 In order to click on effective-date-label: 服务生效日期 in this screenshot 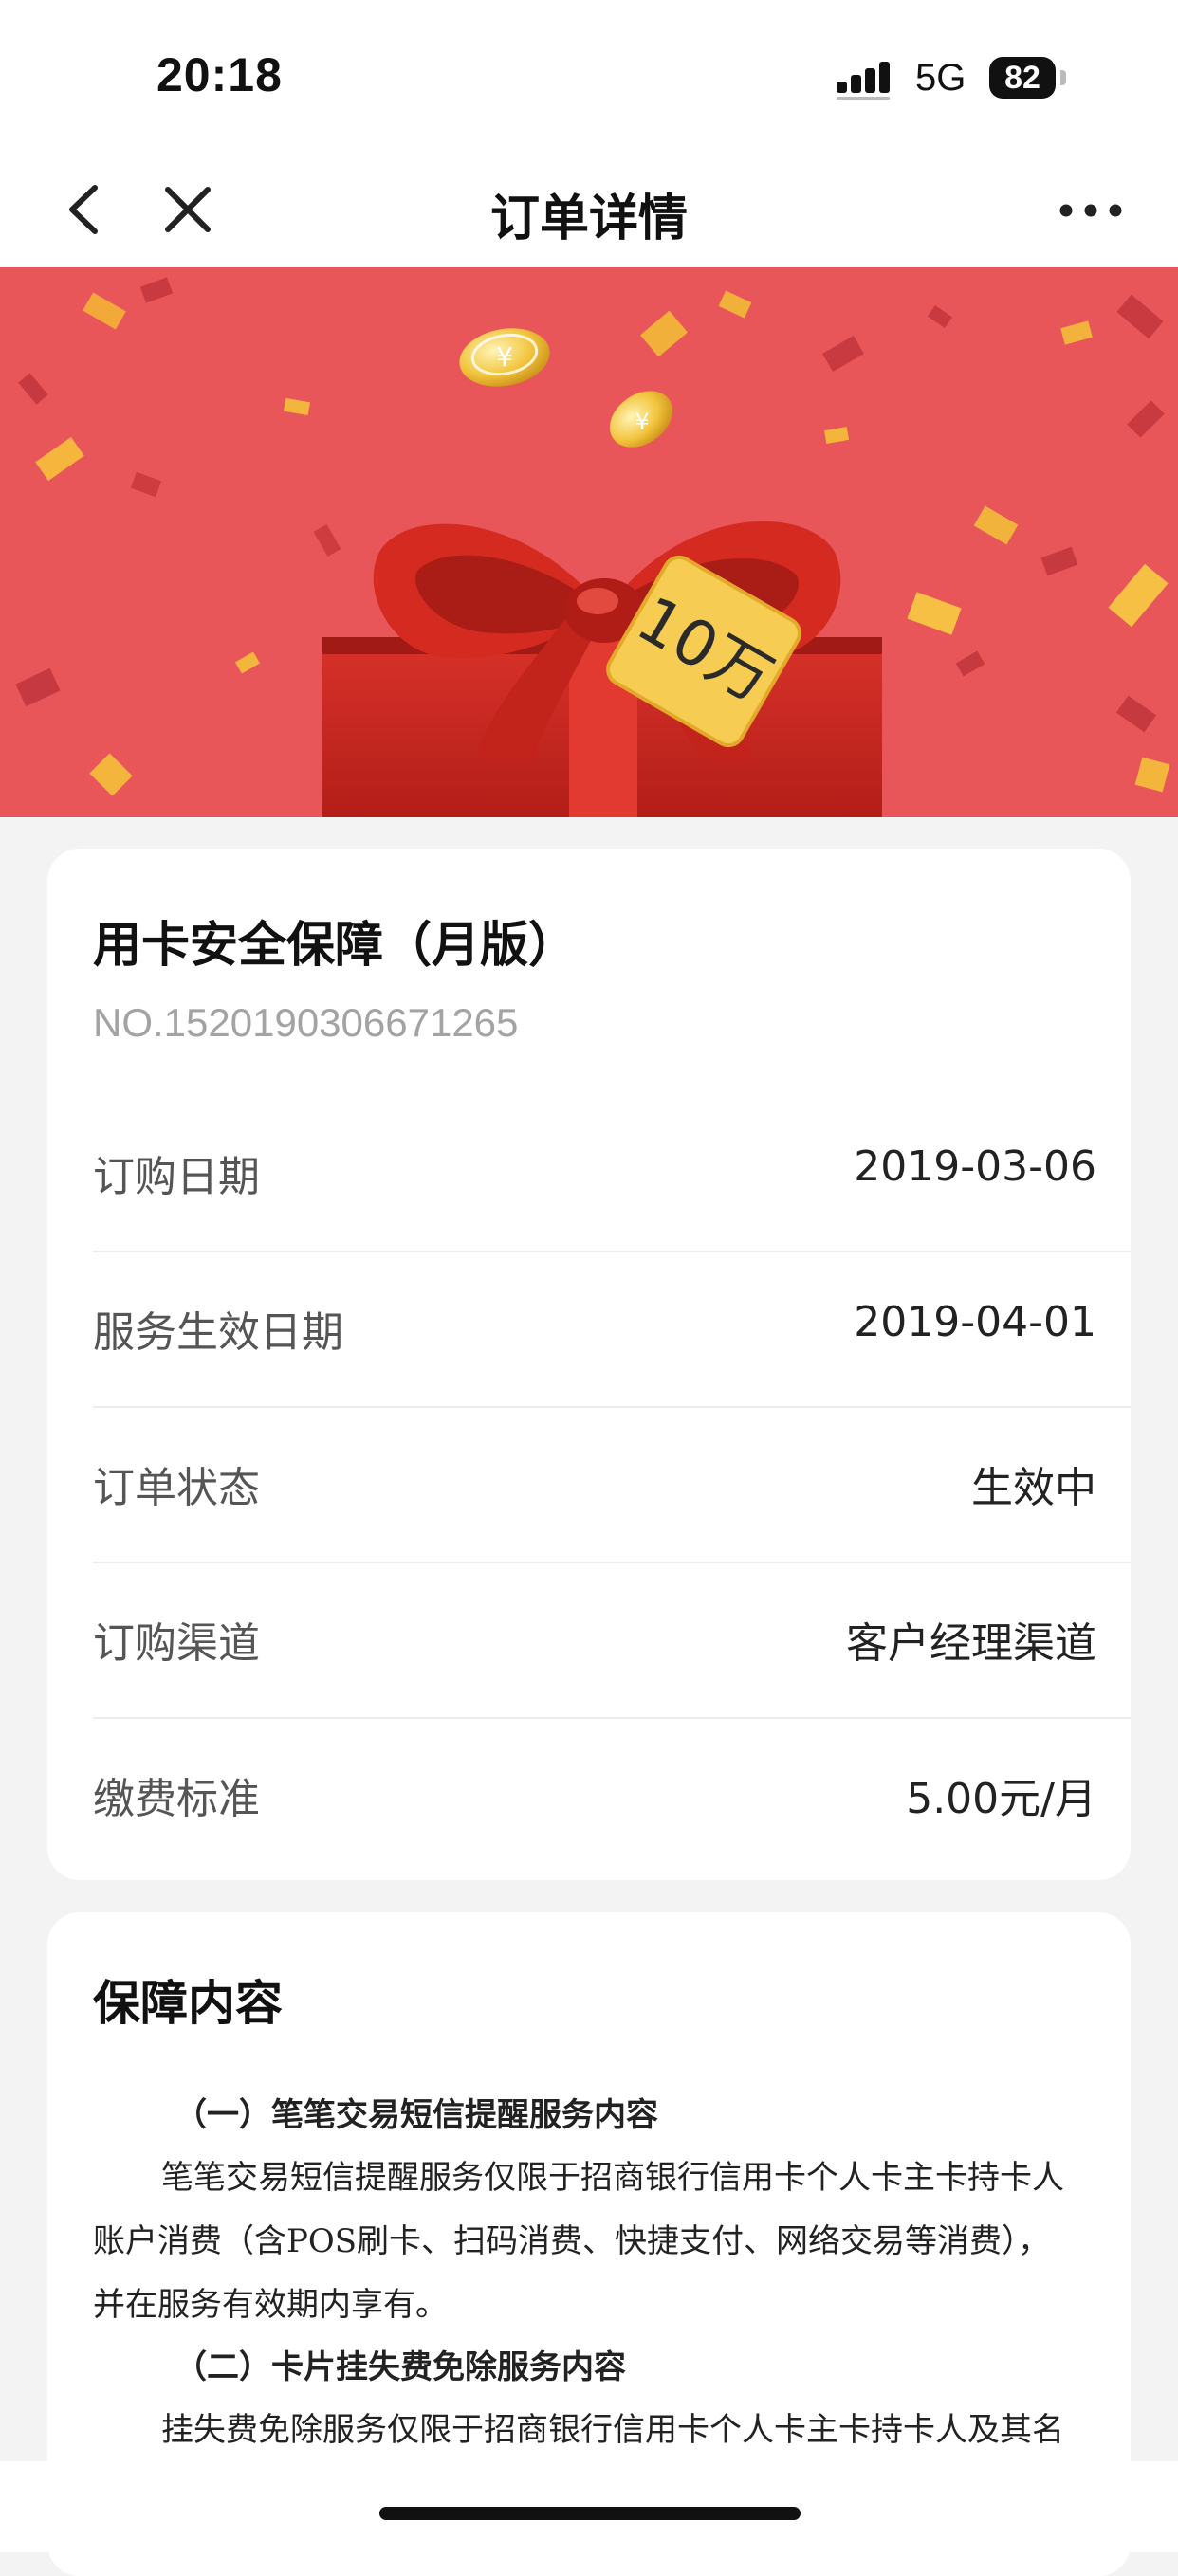, I will do `click(218, 1332)`.